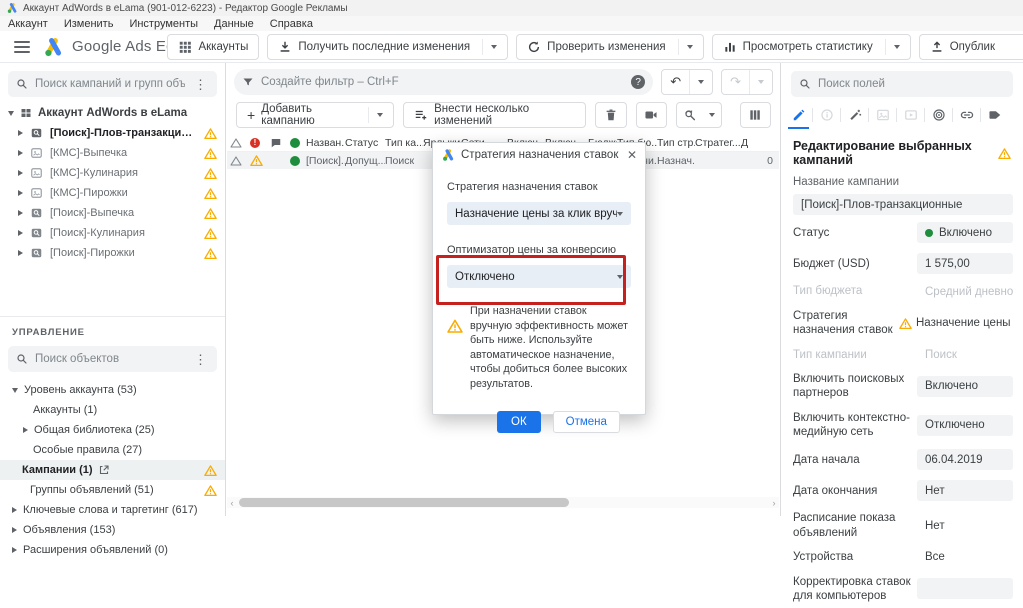 The image size is (1023, 608). What do you see at coordinates (112, 510) in the screenshot?
I see `mgmt-item-keywords-targeting: Ключевые слова и таргетинг (617)` at bounding box center [112, 510].